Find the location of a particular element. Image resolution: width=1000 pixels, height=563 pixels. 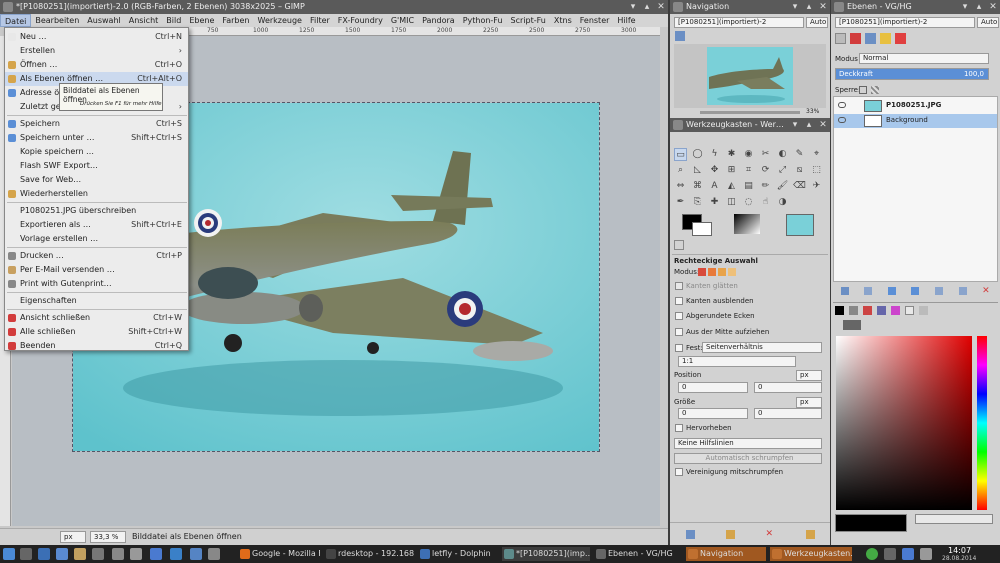

delete-options-icon: ✕ is located at coordinates (770, 534).